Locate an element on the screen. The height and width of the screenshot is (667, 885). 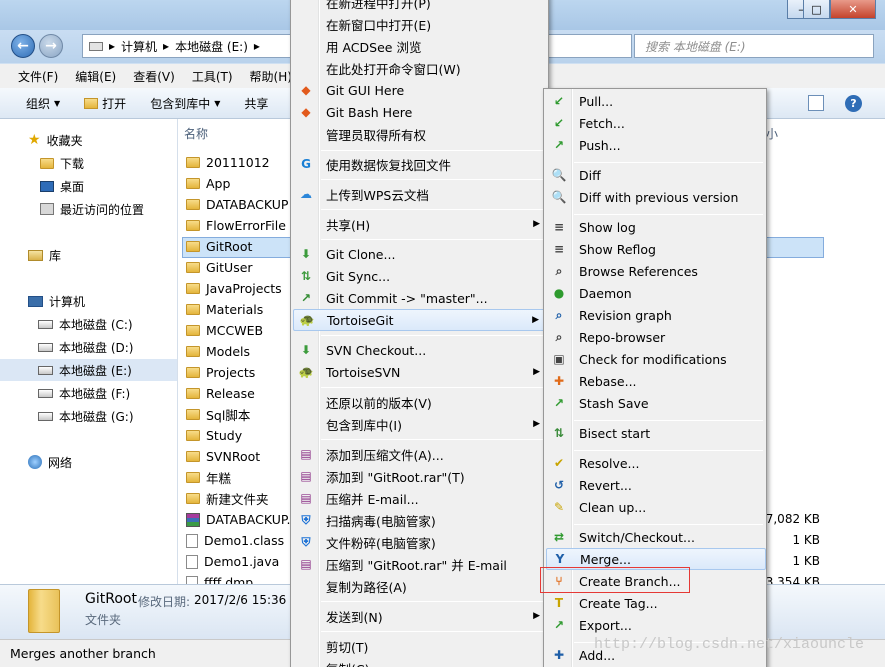
sub-item-show-reflog: ≡ Show Reflog is located at coordinates (656, 249).